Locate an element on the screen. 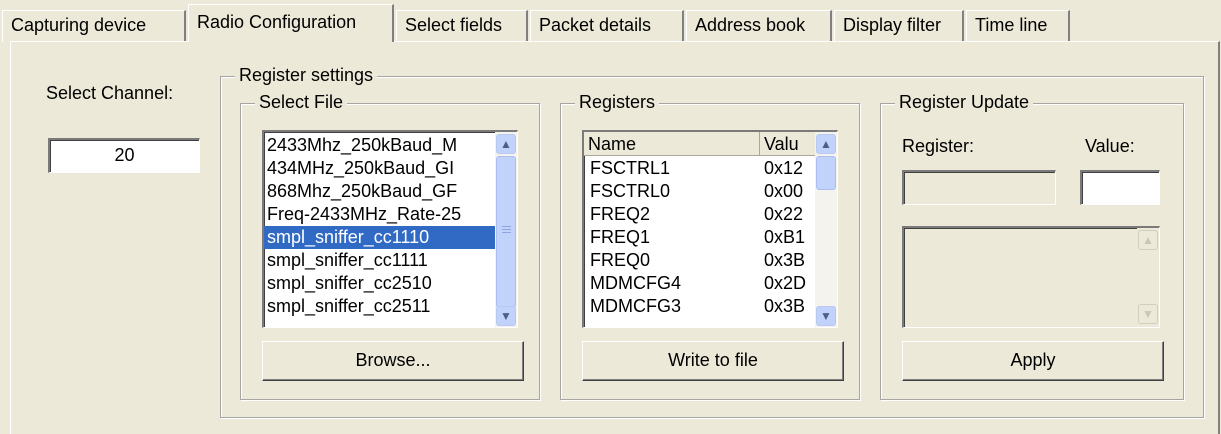  register-name: FSCTRL0 is located at coordinates (630, 191).